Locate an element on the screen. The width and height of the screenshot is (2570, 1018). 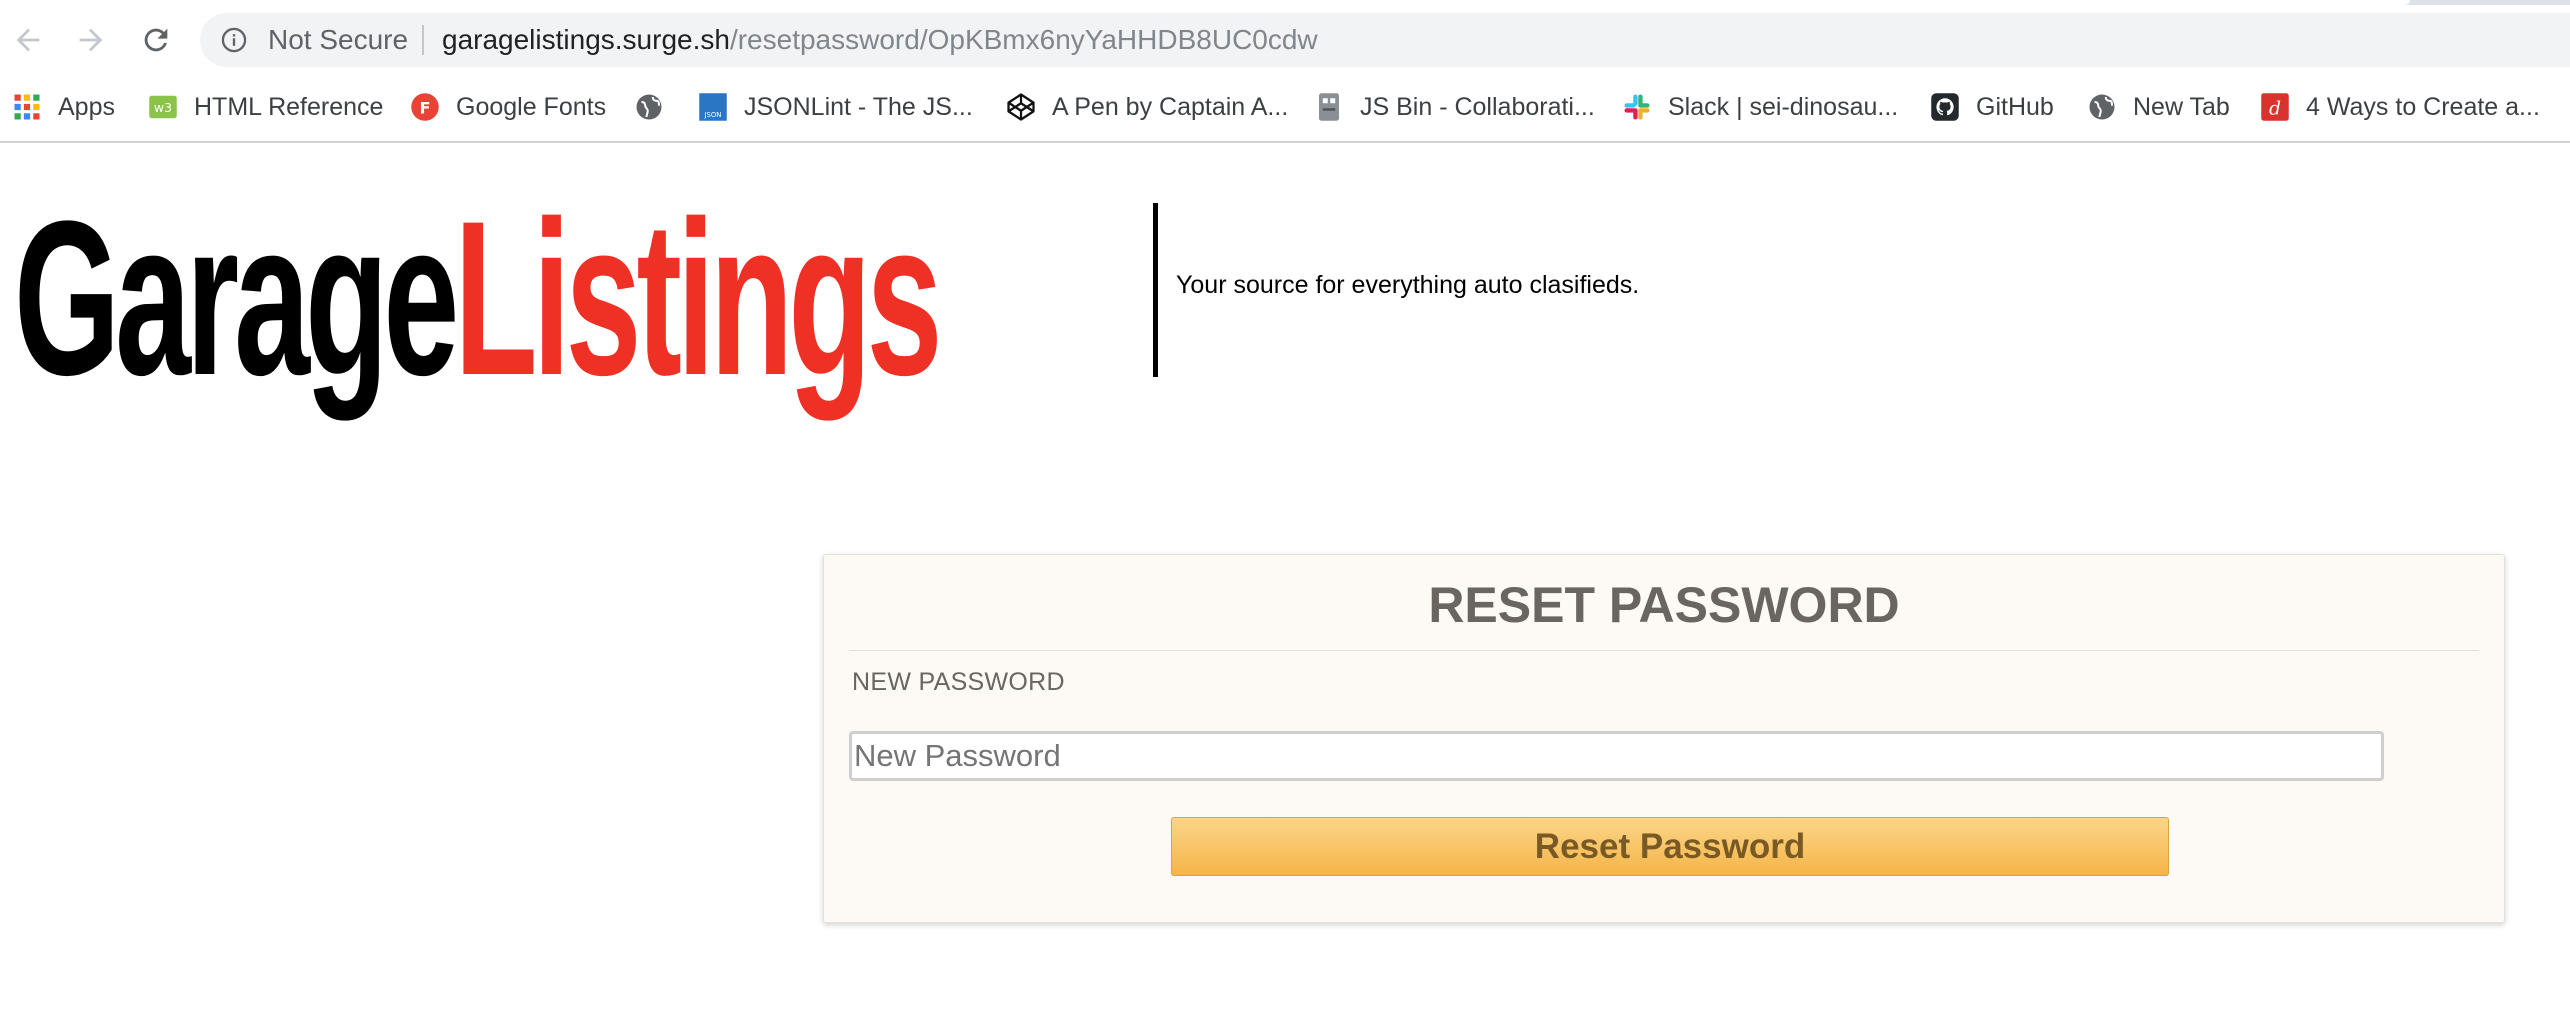
arrow-right-icon is located at coordinates (91, 40).